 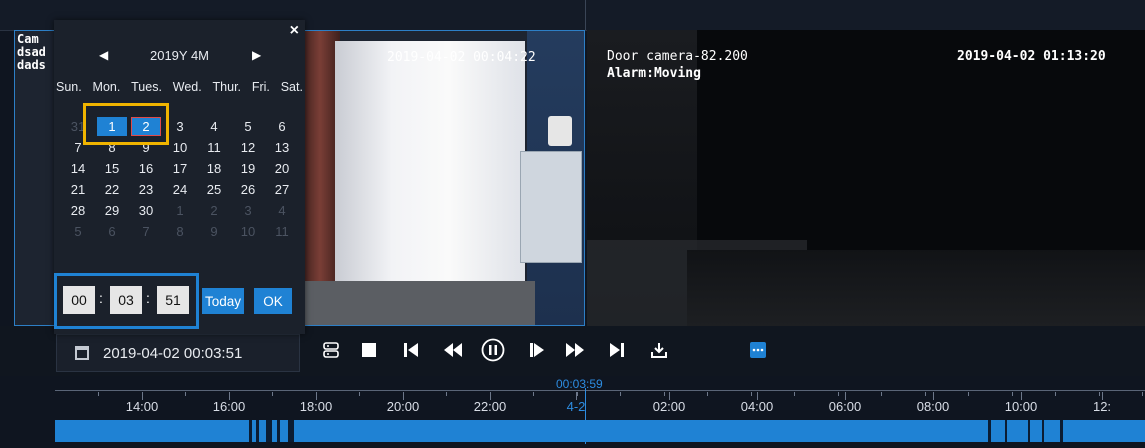 I want to click on pause-icon, so click(x=493, y=350).